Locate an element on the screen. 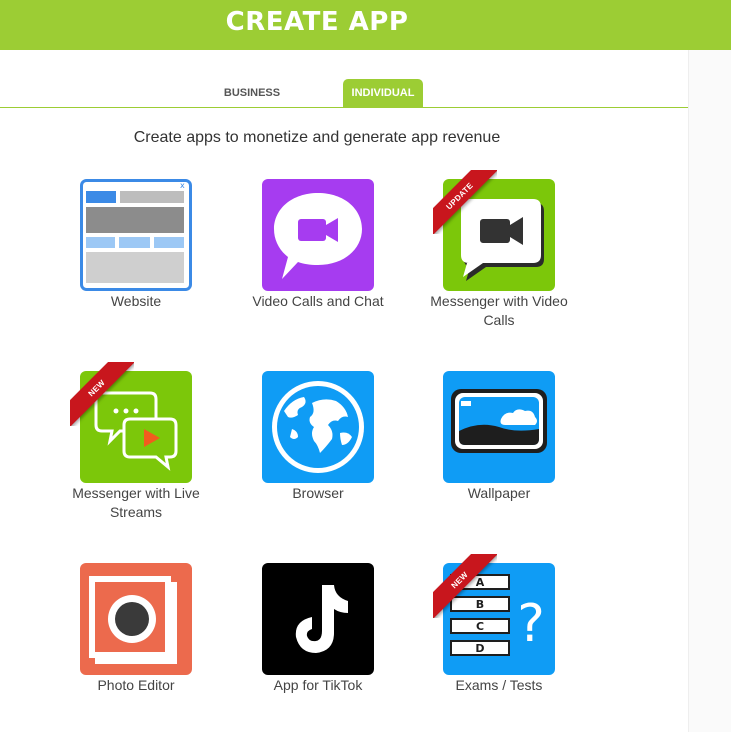  messenger-video-icon: UPDATE is located at coordinates (494, 230).